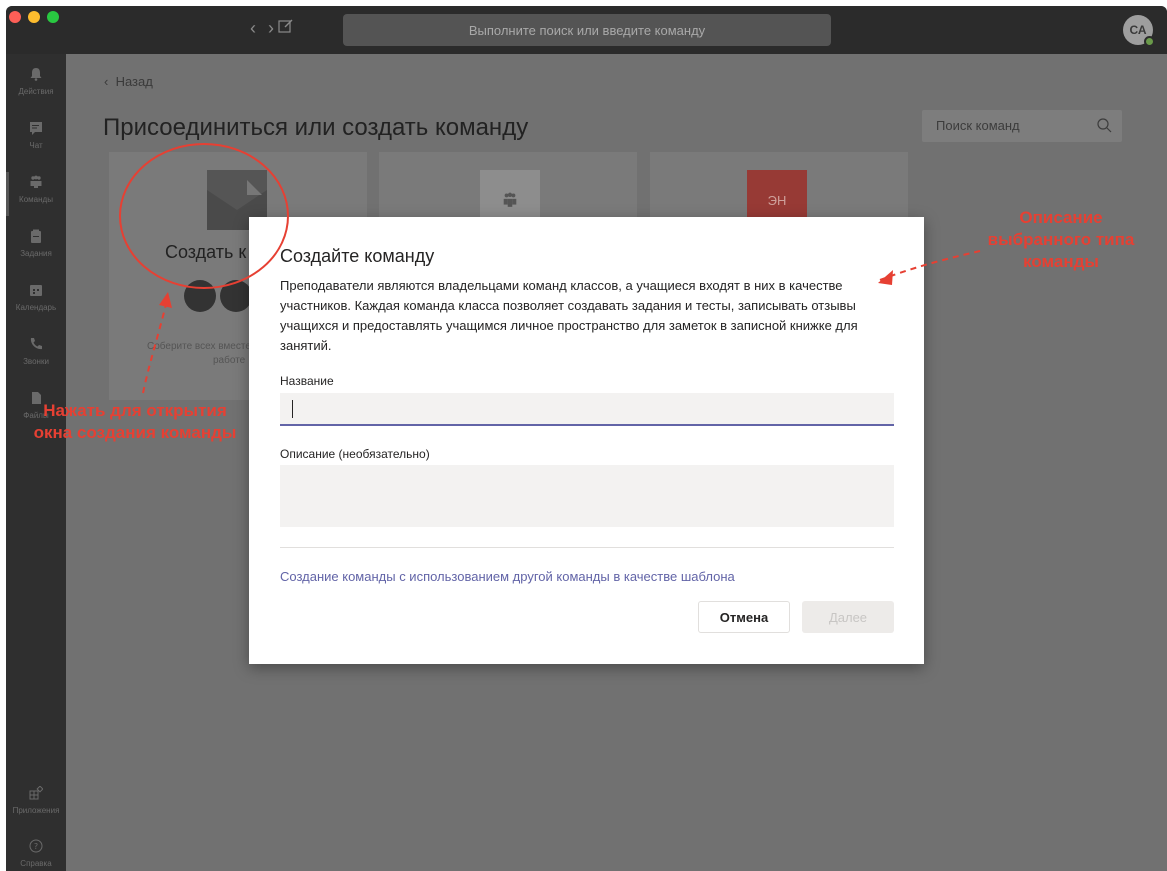  I want to click on back-link-label: Назад, so click(134, 81).